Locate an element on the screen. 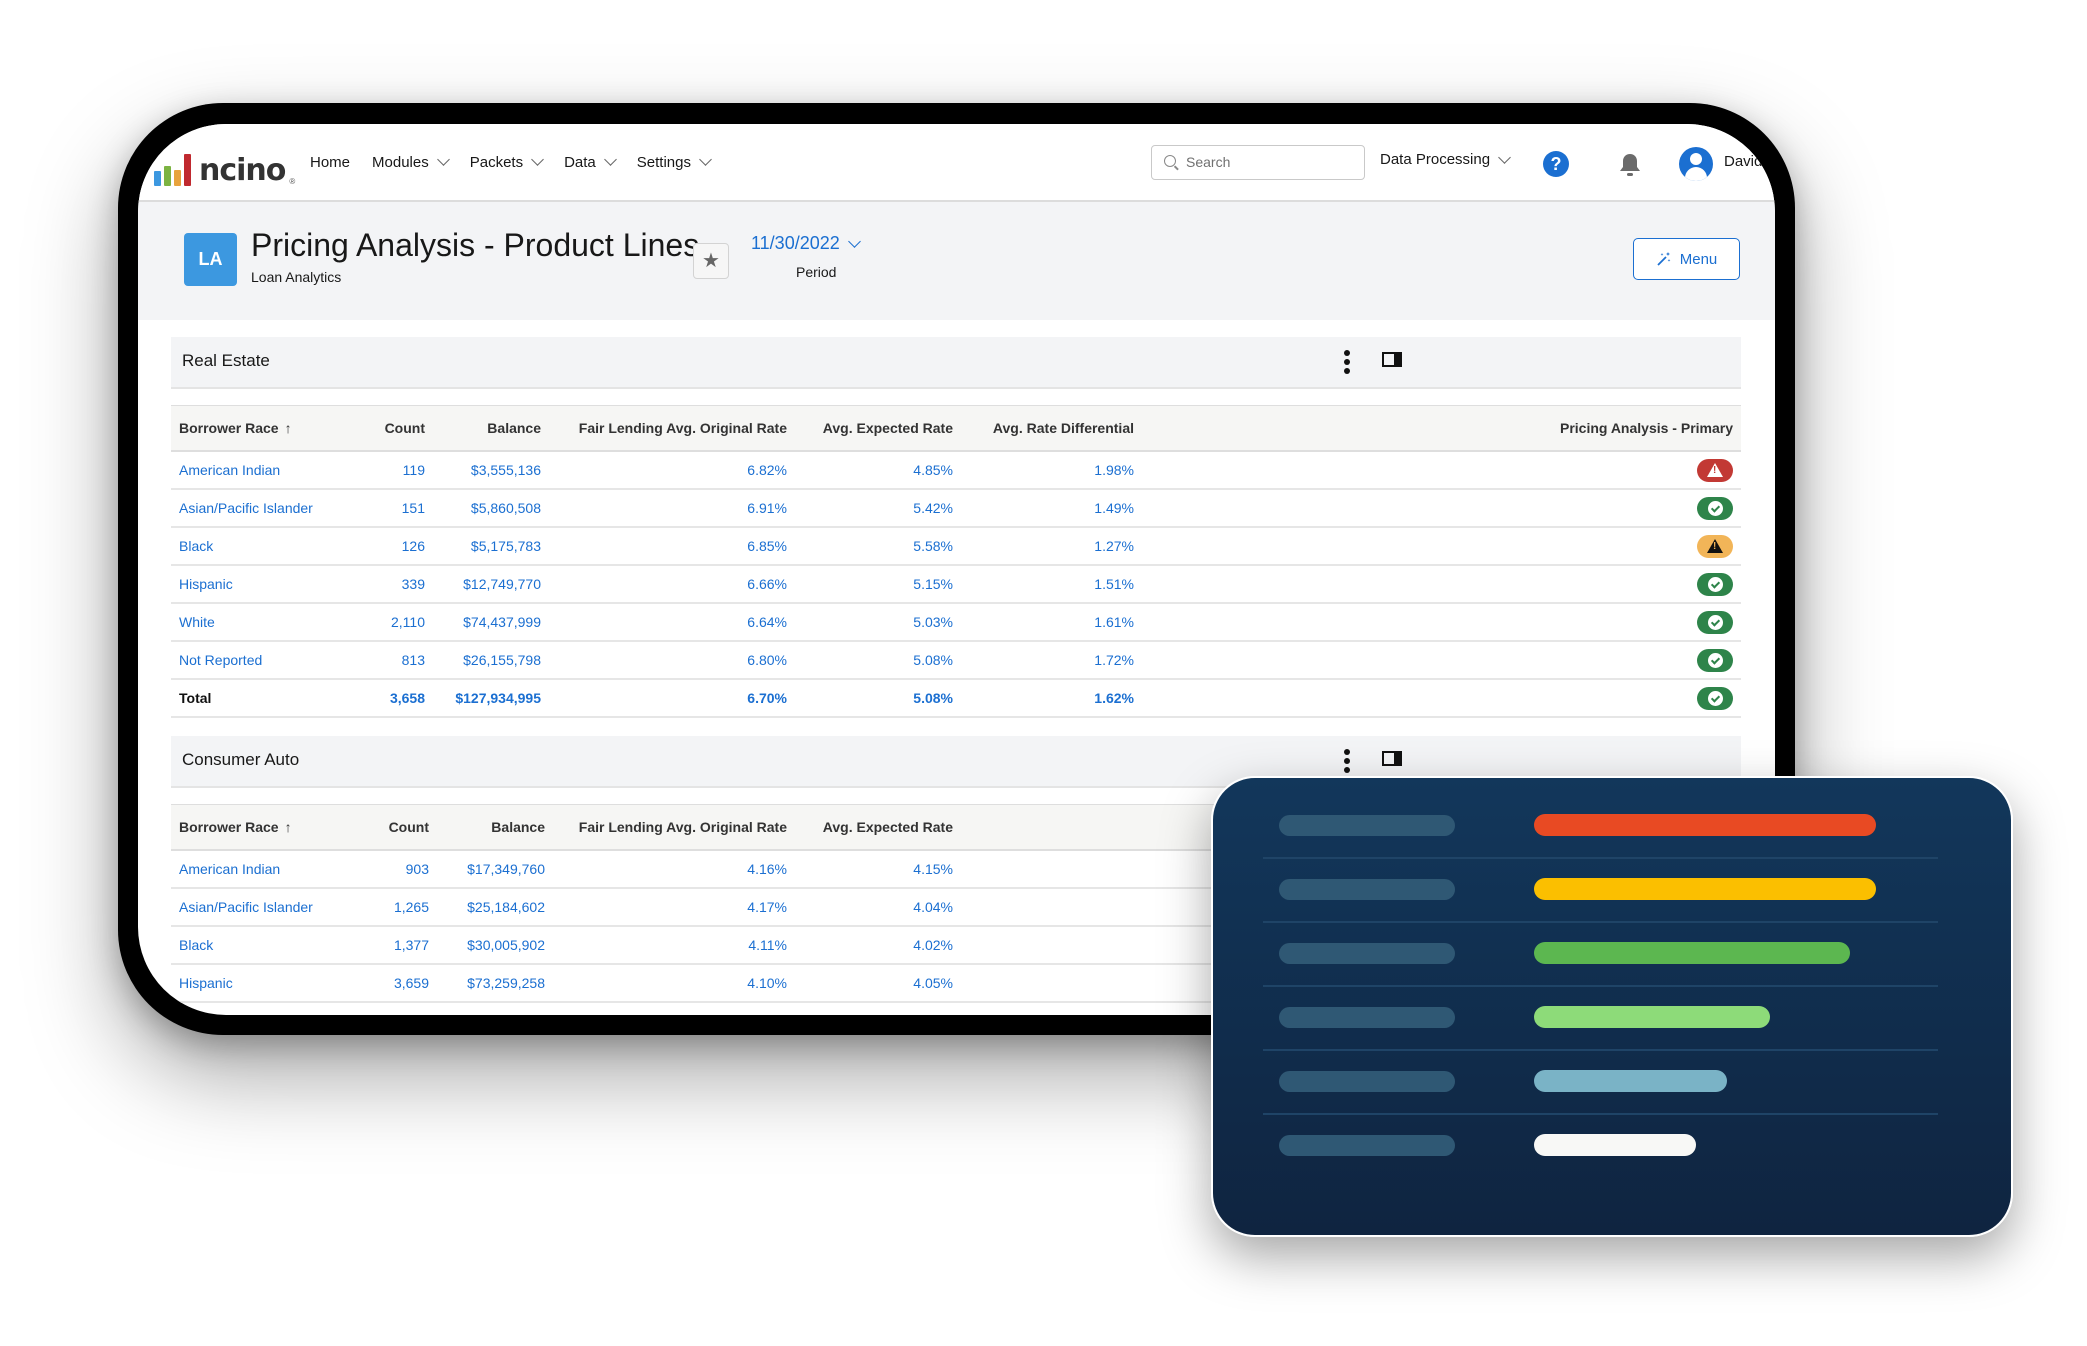 This screenshot has width=2087, height=1346. cell-rate-differential: 1.72% is located at coordinates (1051, 660).